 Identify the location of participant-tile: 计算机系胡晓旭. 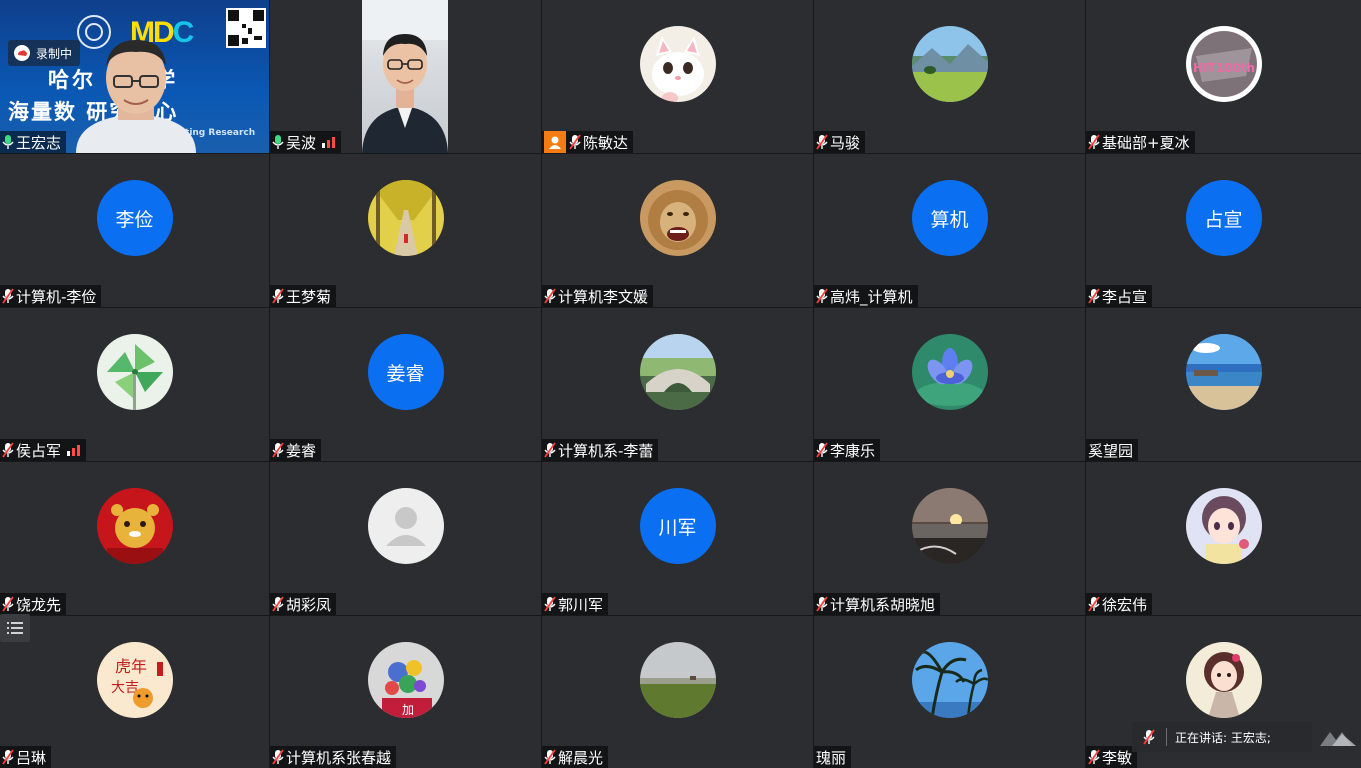
(949, 538).